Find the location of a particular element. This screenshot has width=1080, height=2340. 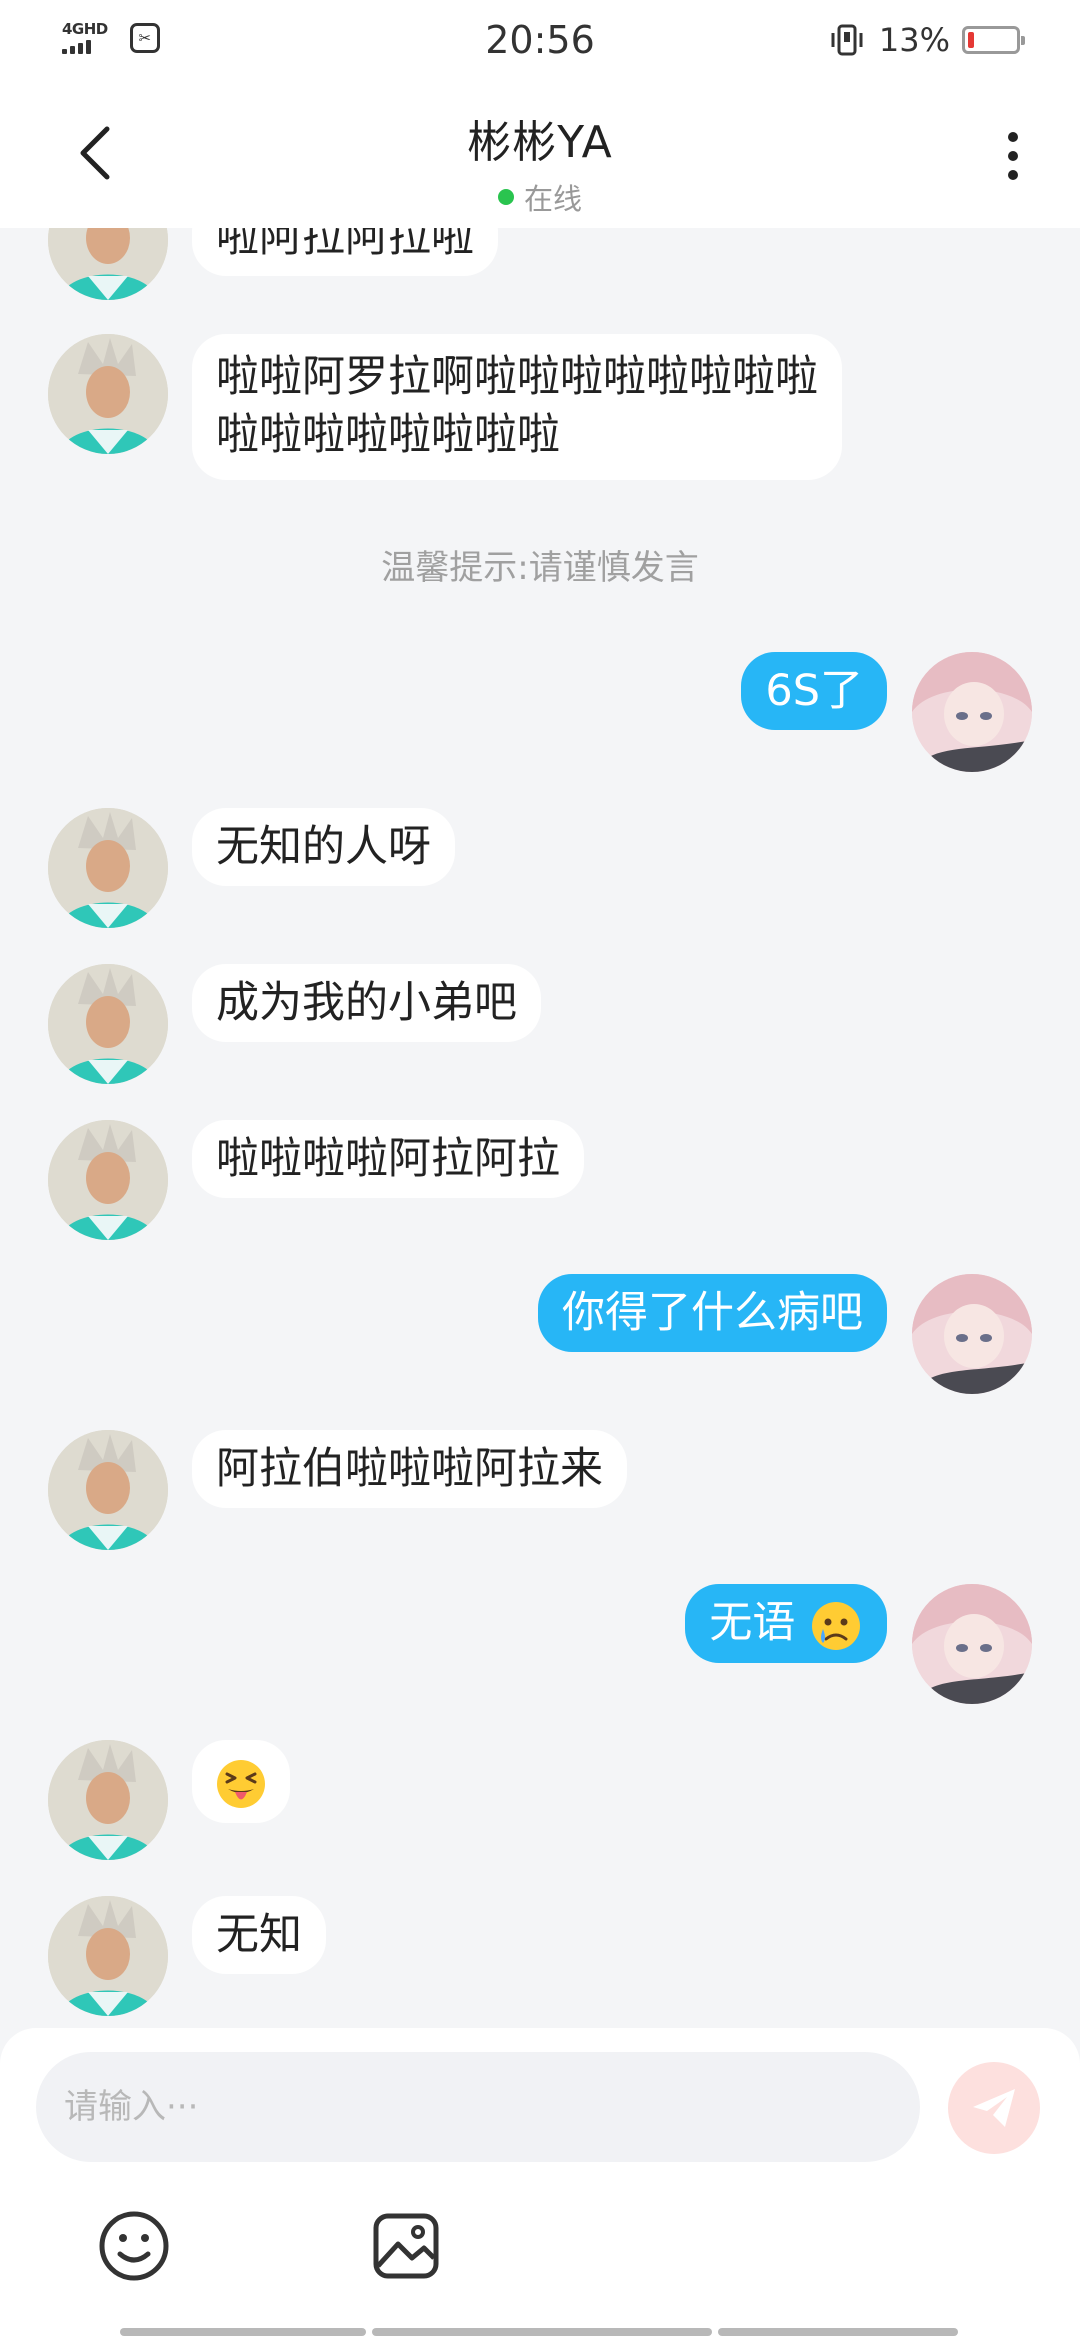

message-bubble: 阿拉伯啦啦啦阿拉来 is located at coordinates (409, 1469).